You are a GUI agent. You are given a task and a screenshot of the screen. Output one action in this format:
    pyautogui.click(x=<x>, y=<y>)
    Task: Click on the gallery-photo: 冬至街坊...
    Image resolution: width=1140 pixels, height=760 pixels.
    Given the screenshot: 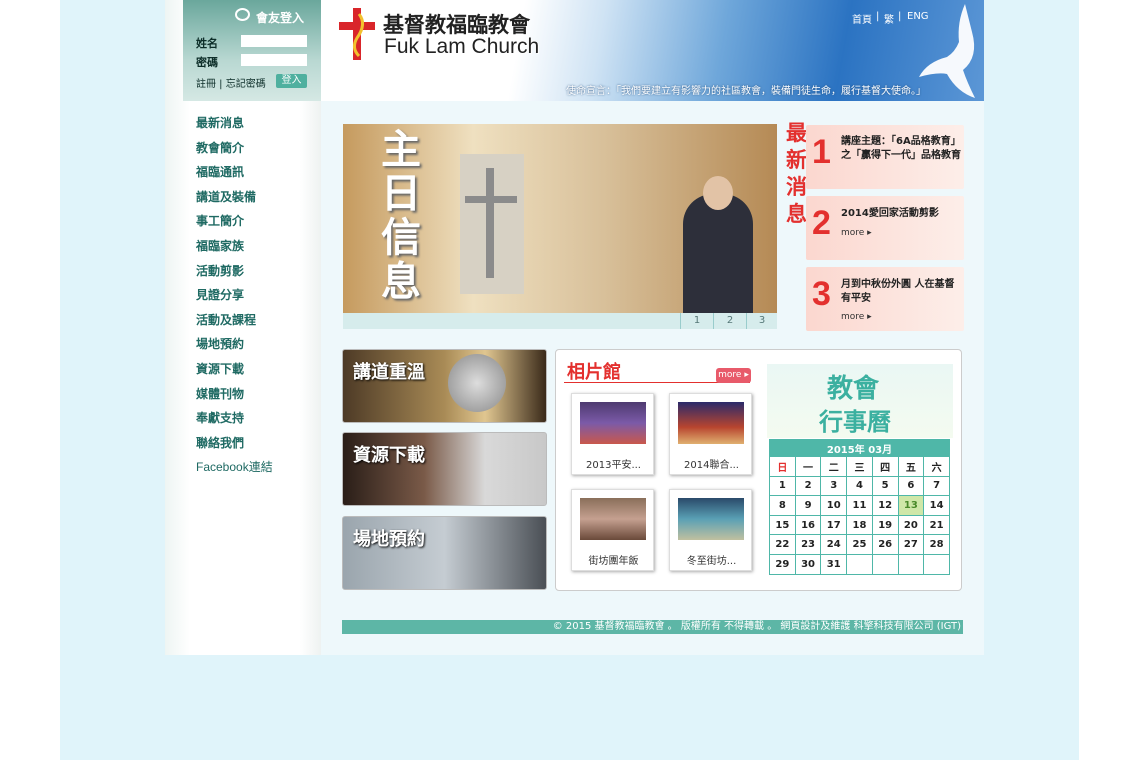 What is the action you would take?
    pyautogui.click(x=710, y=530)
    